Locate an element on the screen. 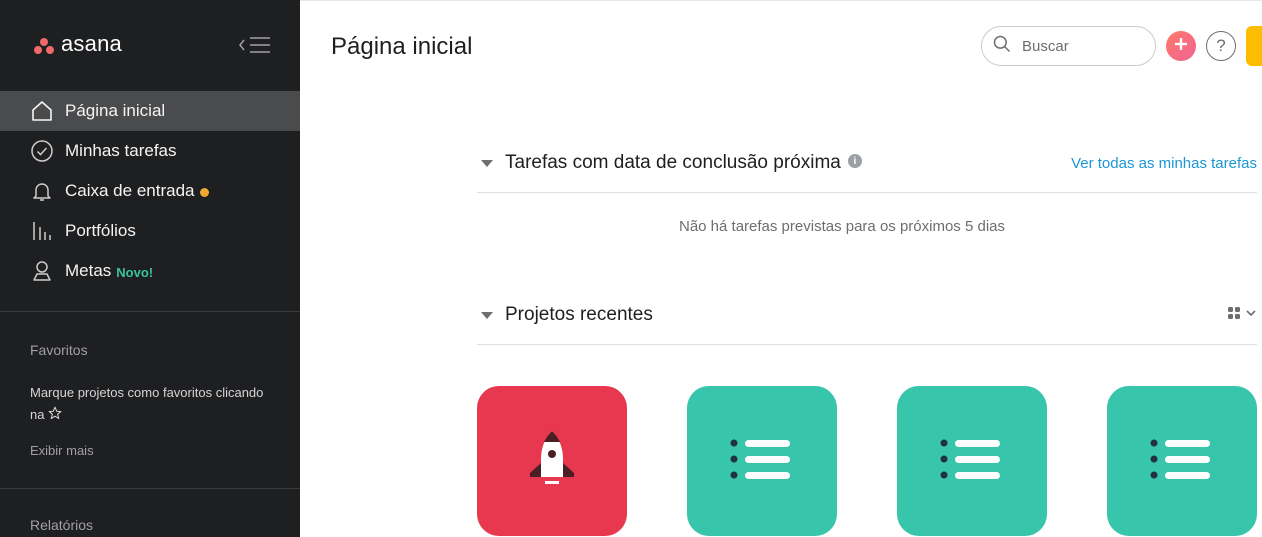 Image resolution: width=1262 pixels, height=537 pixels. sidebar-item-label: Metas is located at coordinates (88, 270).